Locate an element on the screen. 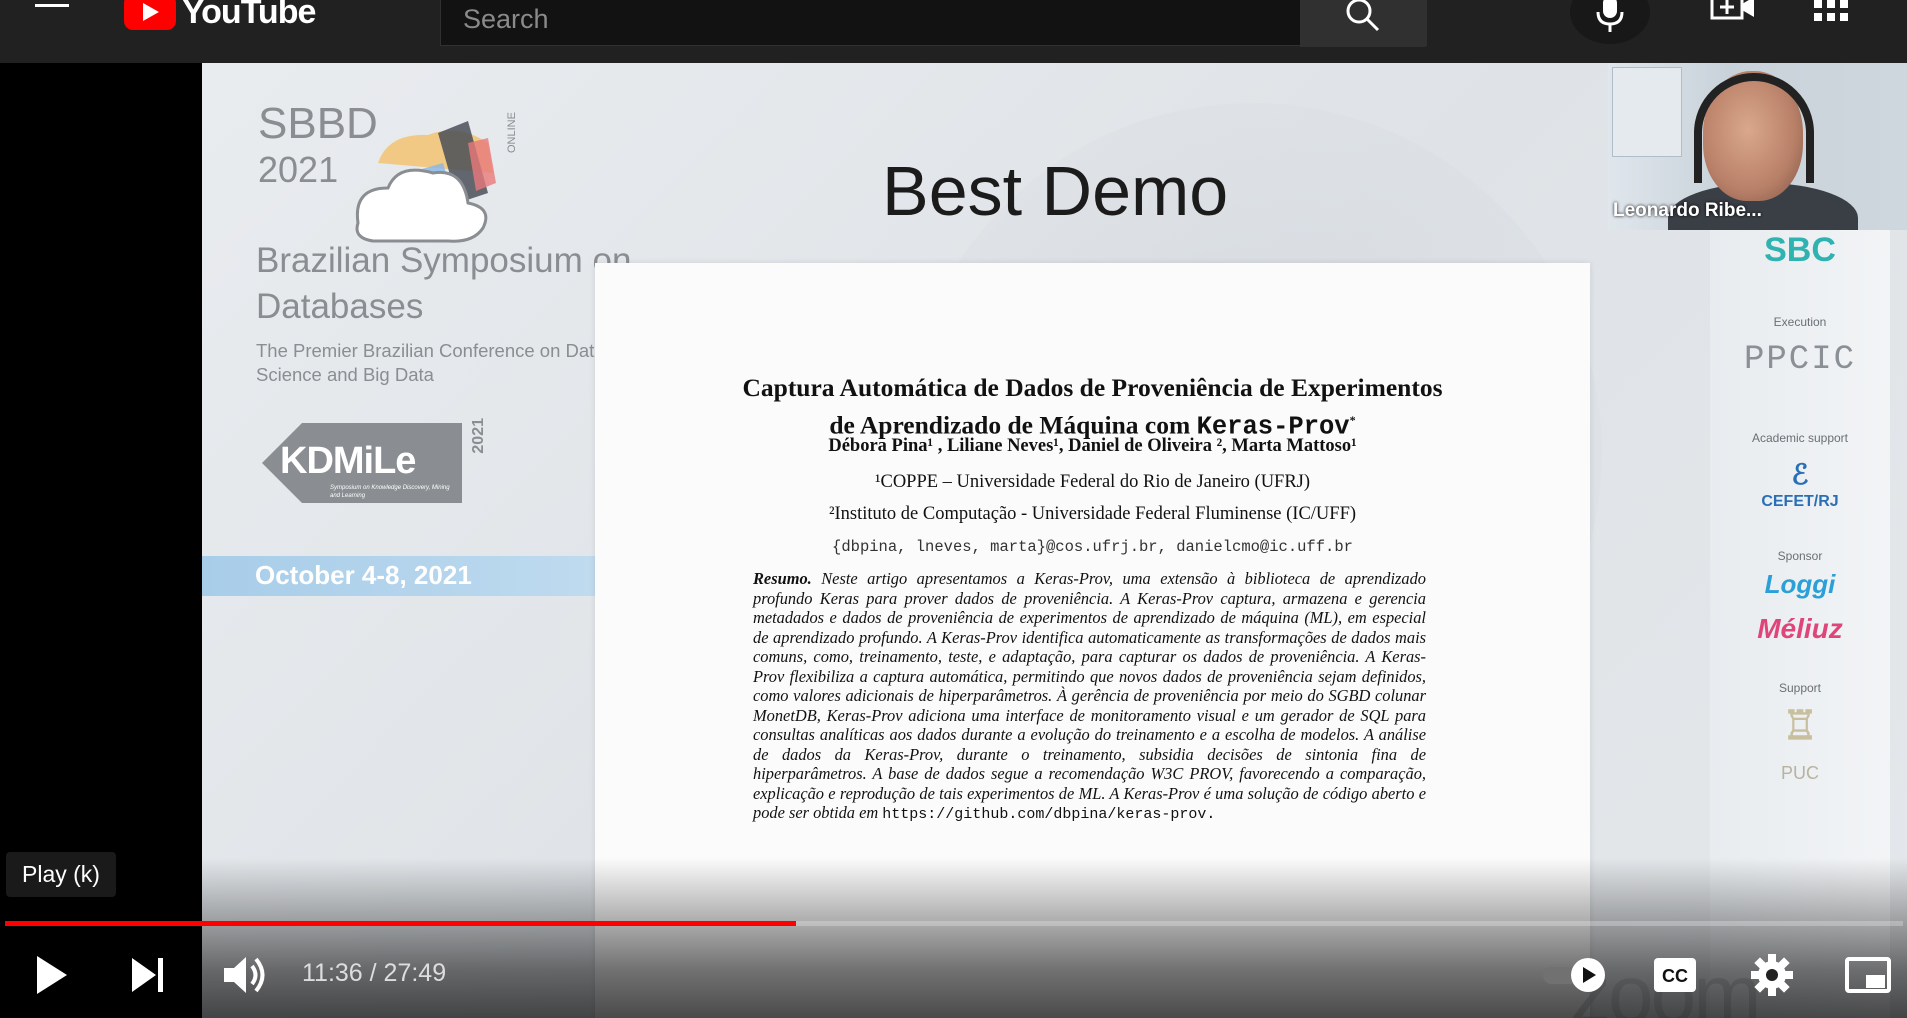 This screenshot has width=1907, height=1018. youtube-logo: YouTube is located at coordinates (220, 16).